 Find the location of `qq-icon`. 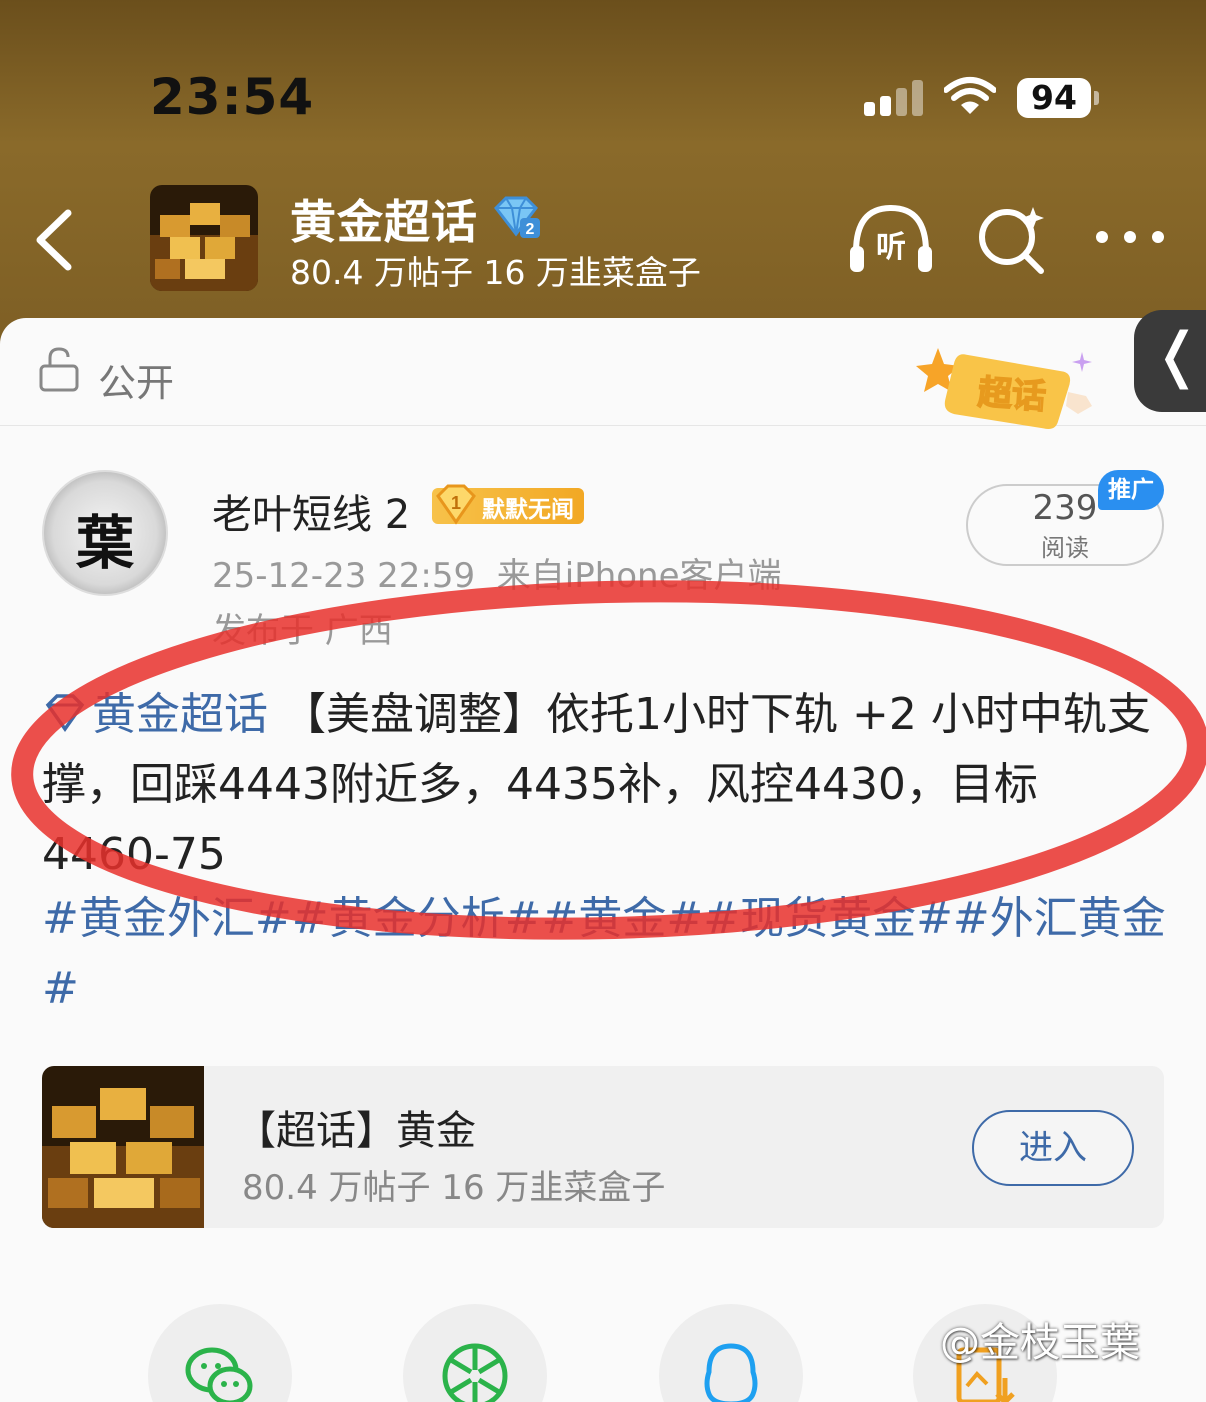

qq-icon is located at coordinates (731, 1372).